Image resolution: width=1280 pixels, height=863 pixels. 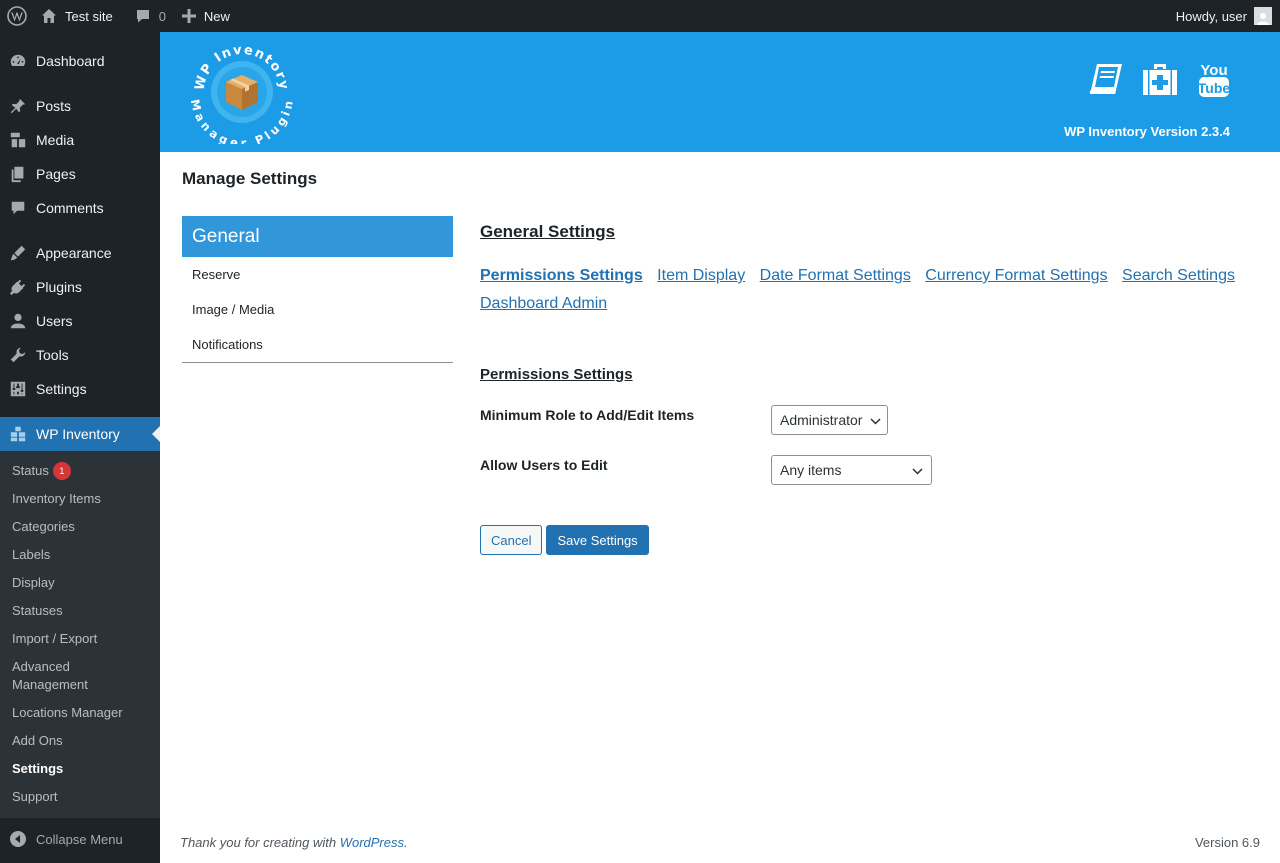 I want to click on wp-inventory-logo: WP Inventory Manager Plugin, so click(x=241, y=95).